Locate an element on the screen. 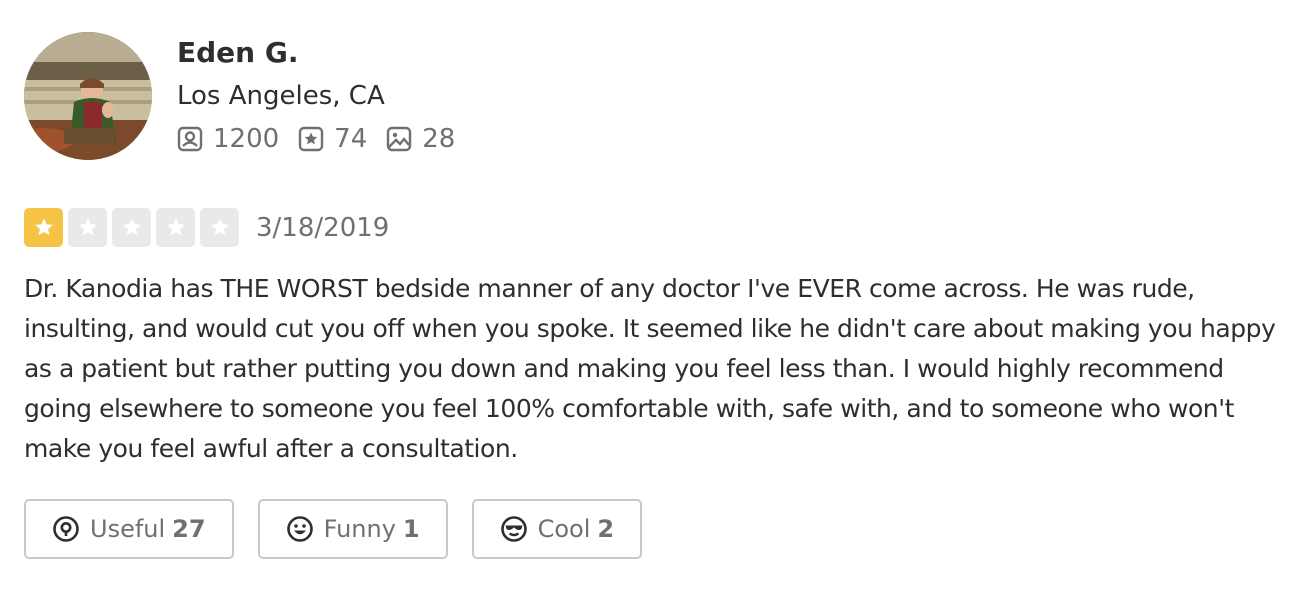 Image resolution: width=1299 pixels, height=589 pixels. photos-icon is located at coordinates (399, 139).